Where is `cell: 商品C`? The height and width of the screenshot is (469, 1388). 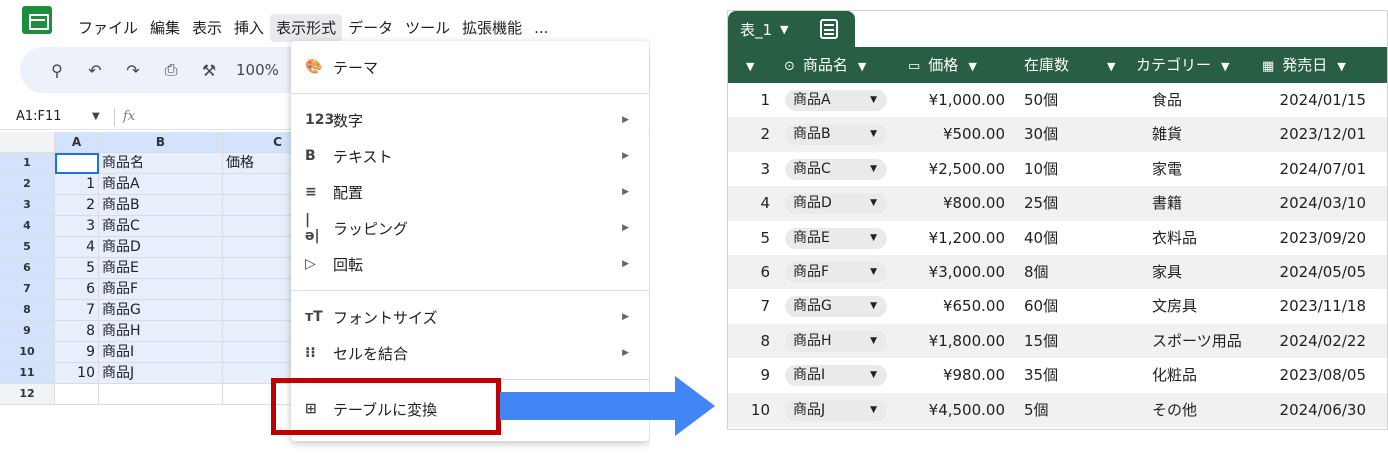 cell: 商品C is located at coordinates (161, 226).